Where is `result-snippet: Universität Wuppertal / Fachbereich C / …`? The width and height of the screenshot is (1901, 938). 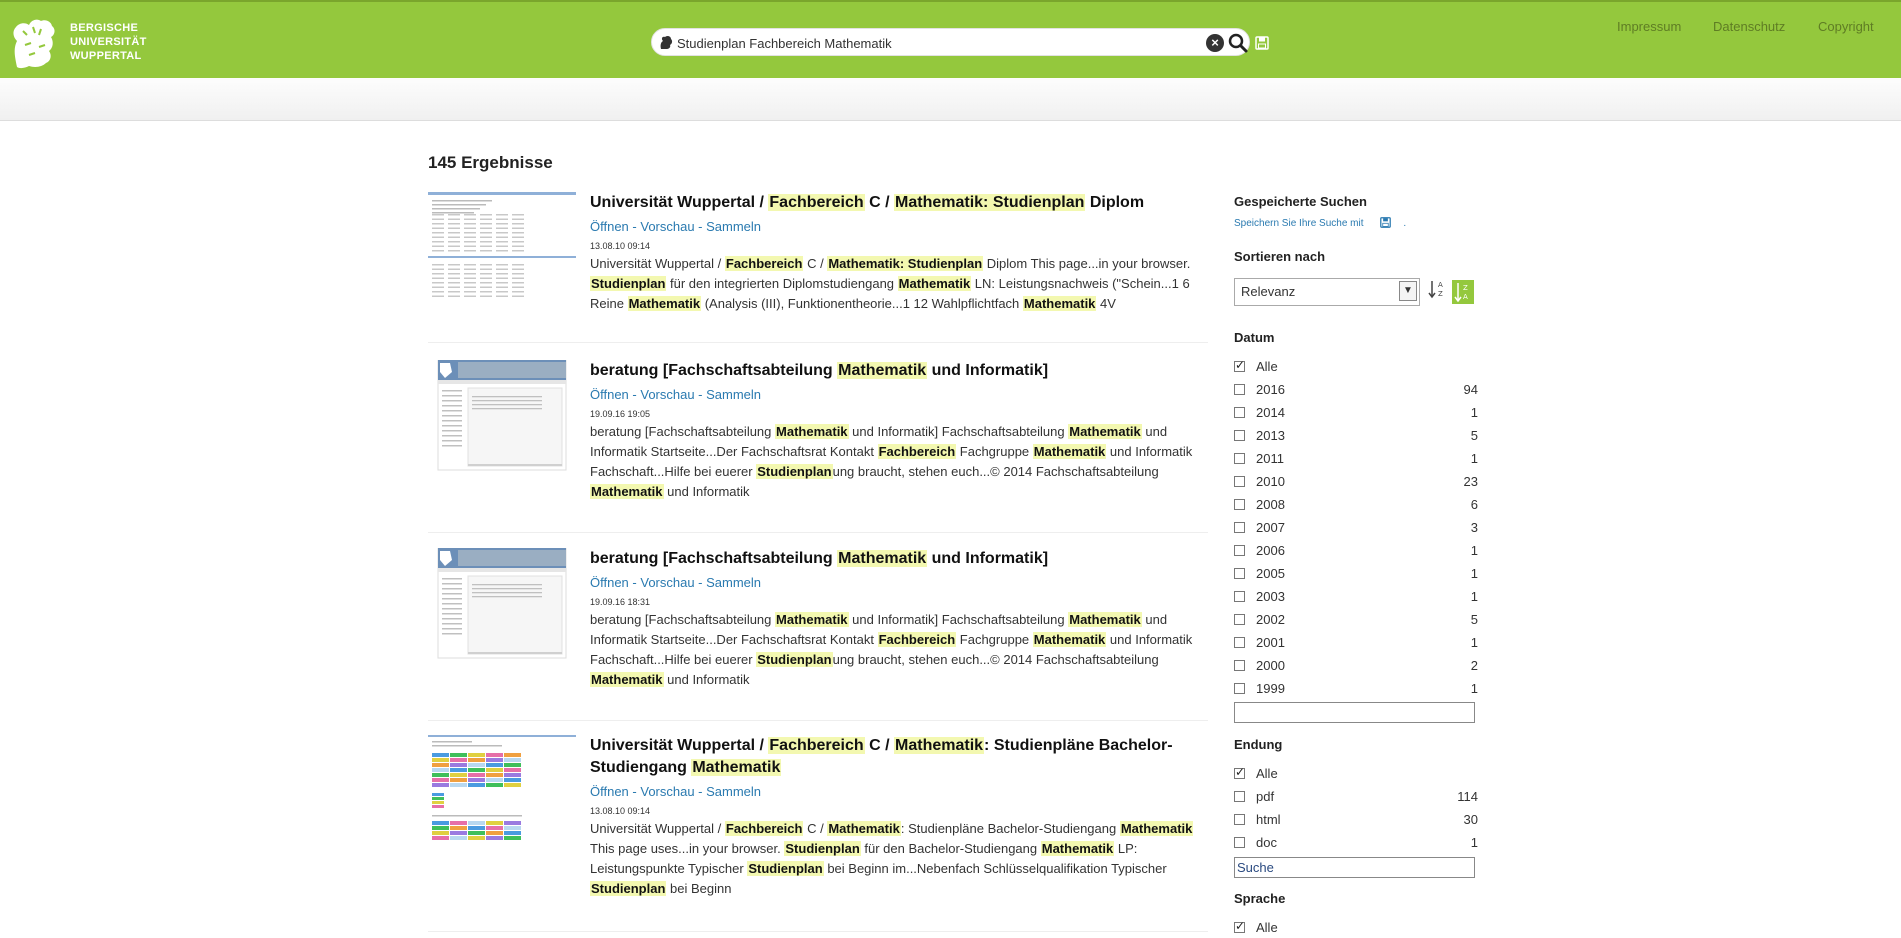
result-snippet: Universität Wuppertal / Fachbereich C / … is located at coordinates (892, 858).